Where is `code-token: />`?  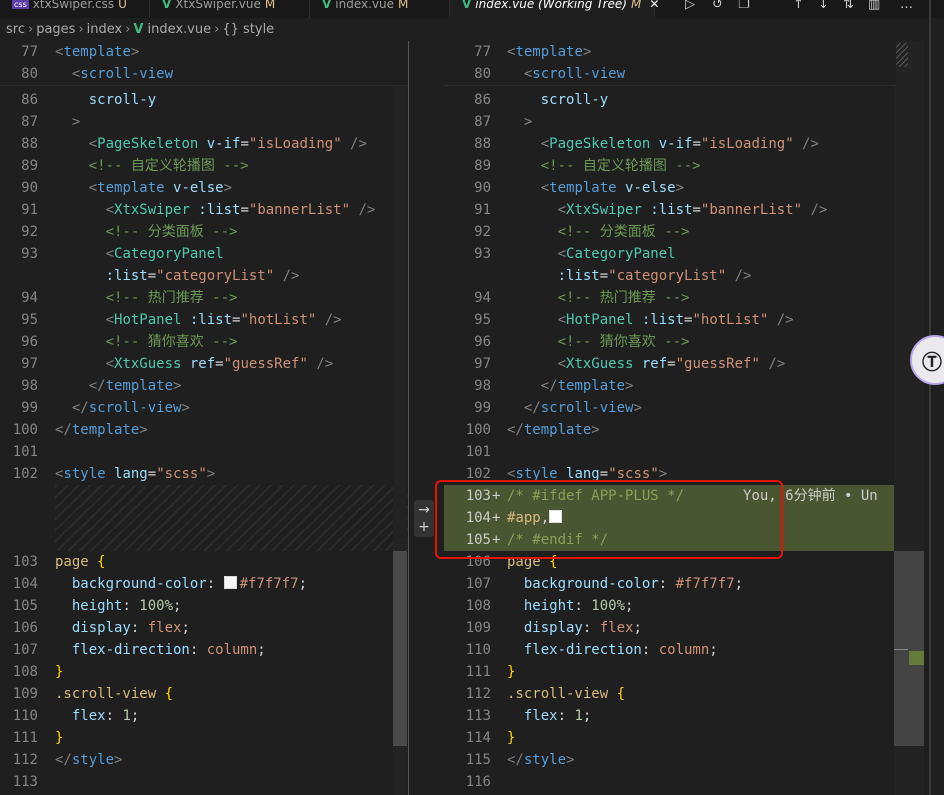 code-token: /> is located at coordinates (815, 210).